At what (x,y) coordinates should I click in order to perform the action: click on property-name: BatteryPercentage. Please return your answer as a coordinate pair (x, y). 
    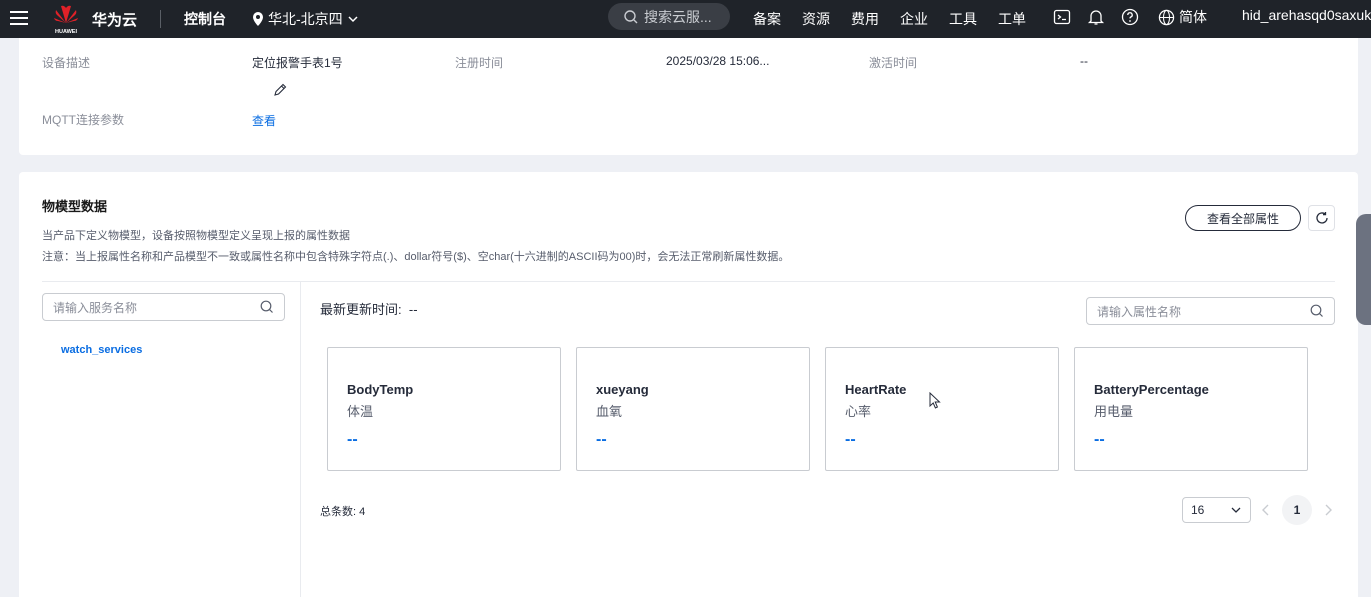
    Looking at the image, I should click on (1151, 389).